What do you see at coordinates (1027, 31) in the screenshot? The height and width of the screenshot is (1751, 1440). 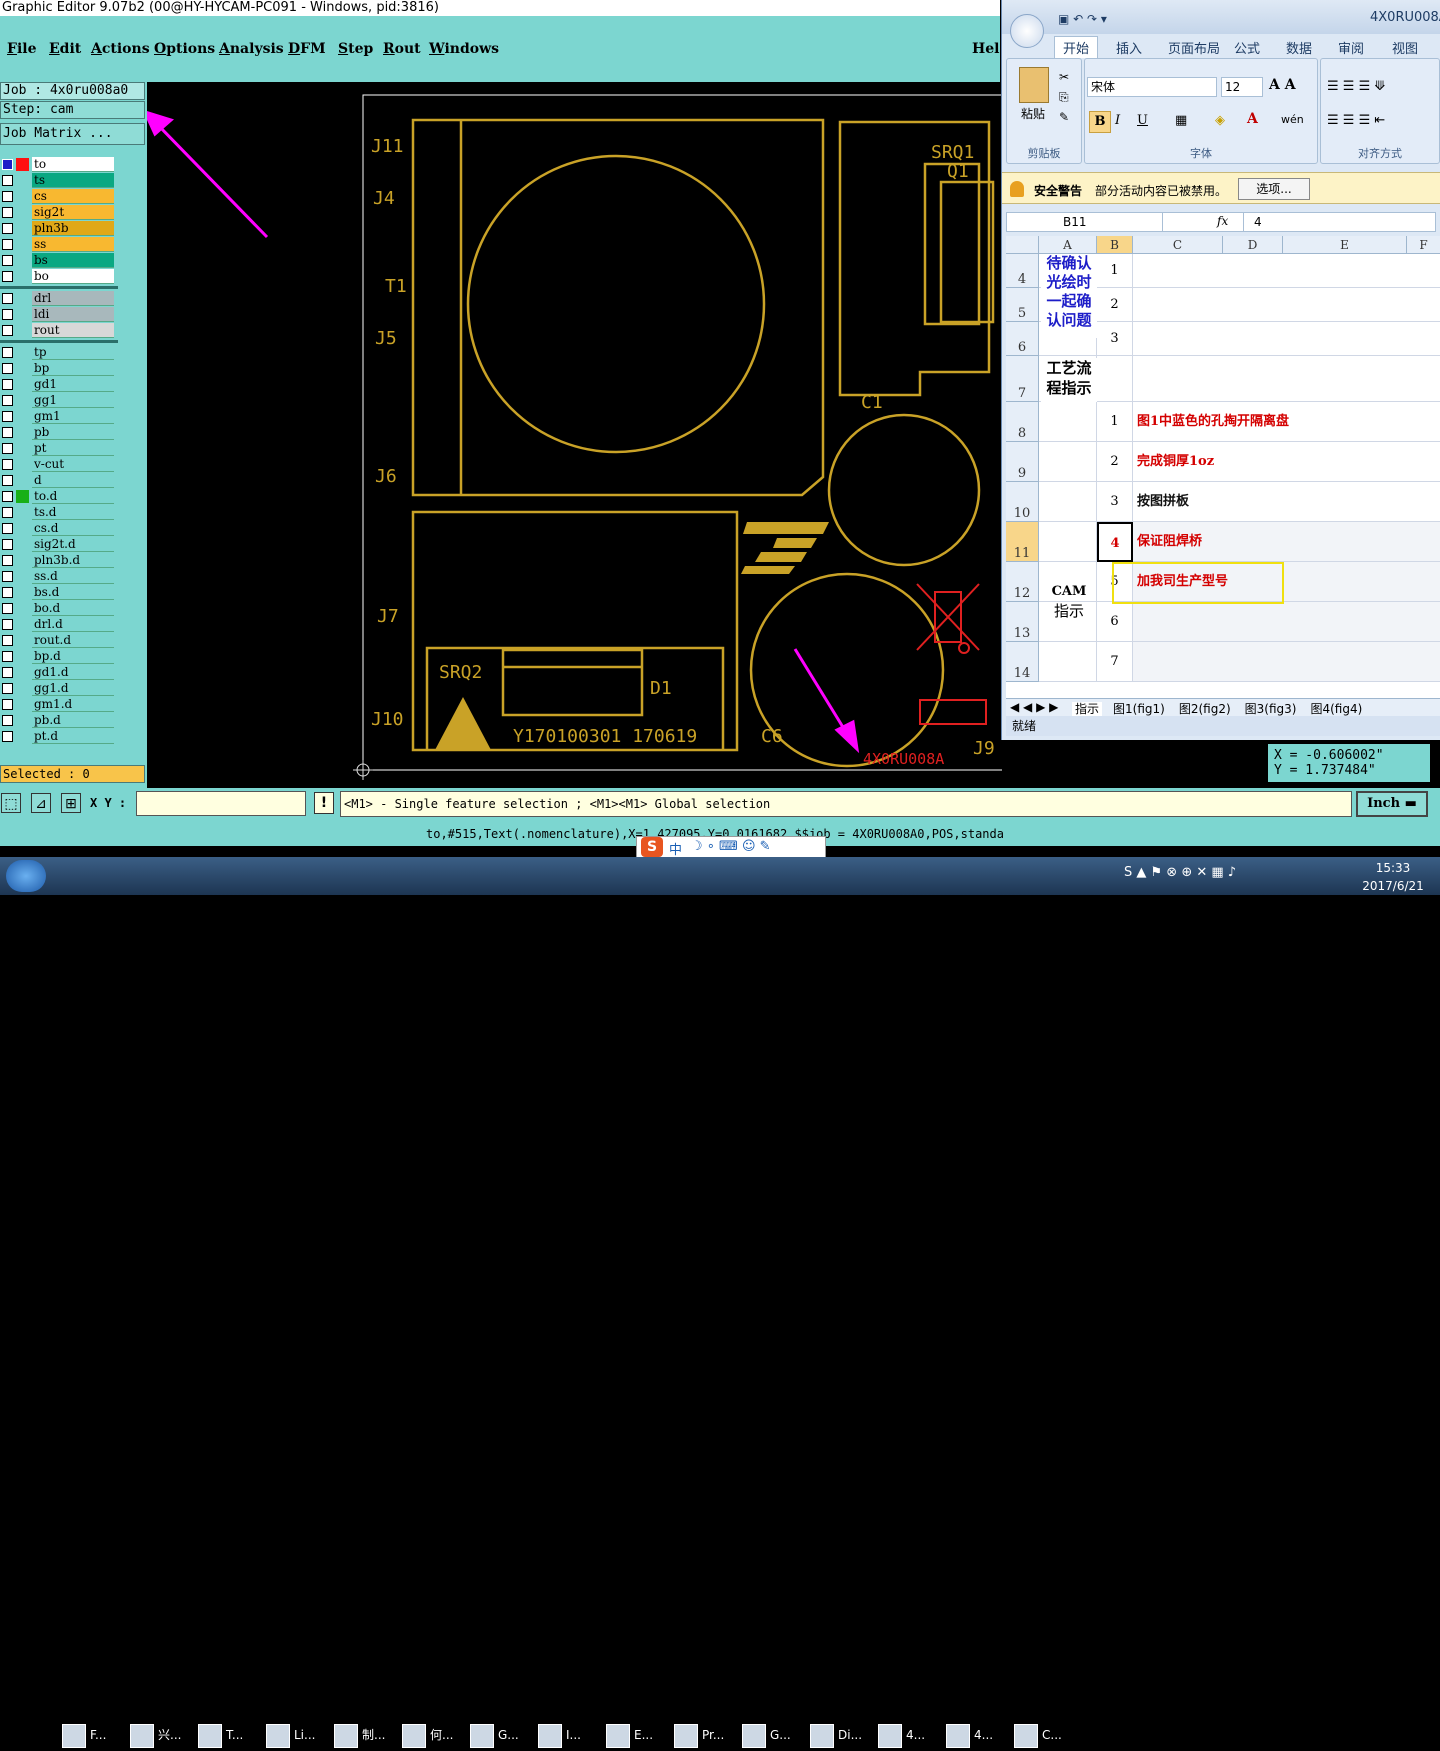 I see `office-button` at bounding box center [1027, 31].